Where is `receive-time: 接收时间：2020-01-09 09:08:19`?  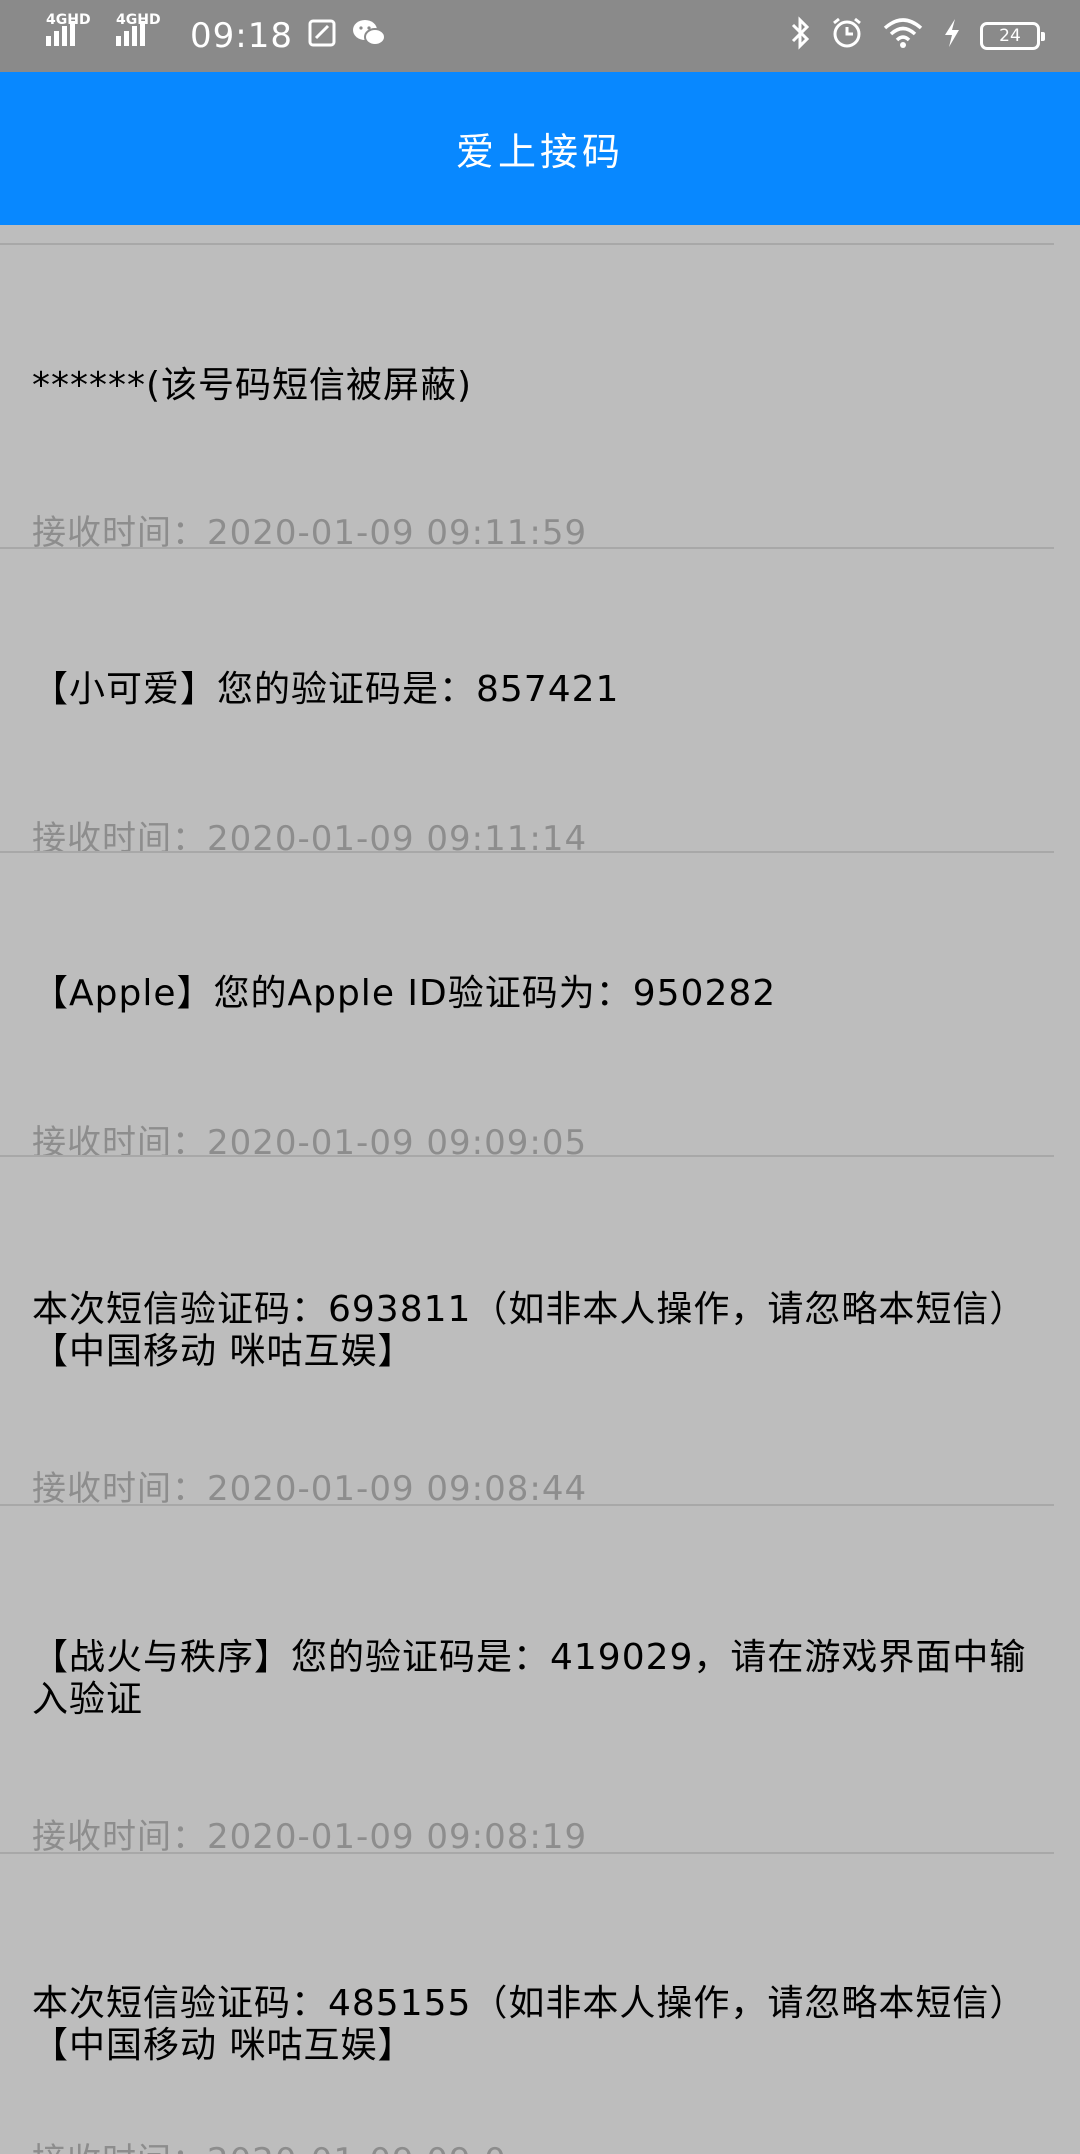 receive-time: 接收时间：2020-01-09 09:08:19 is located at coordinates (309, 1833).